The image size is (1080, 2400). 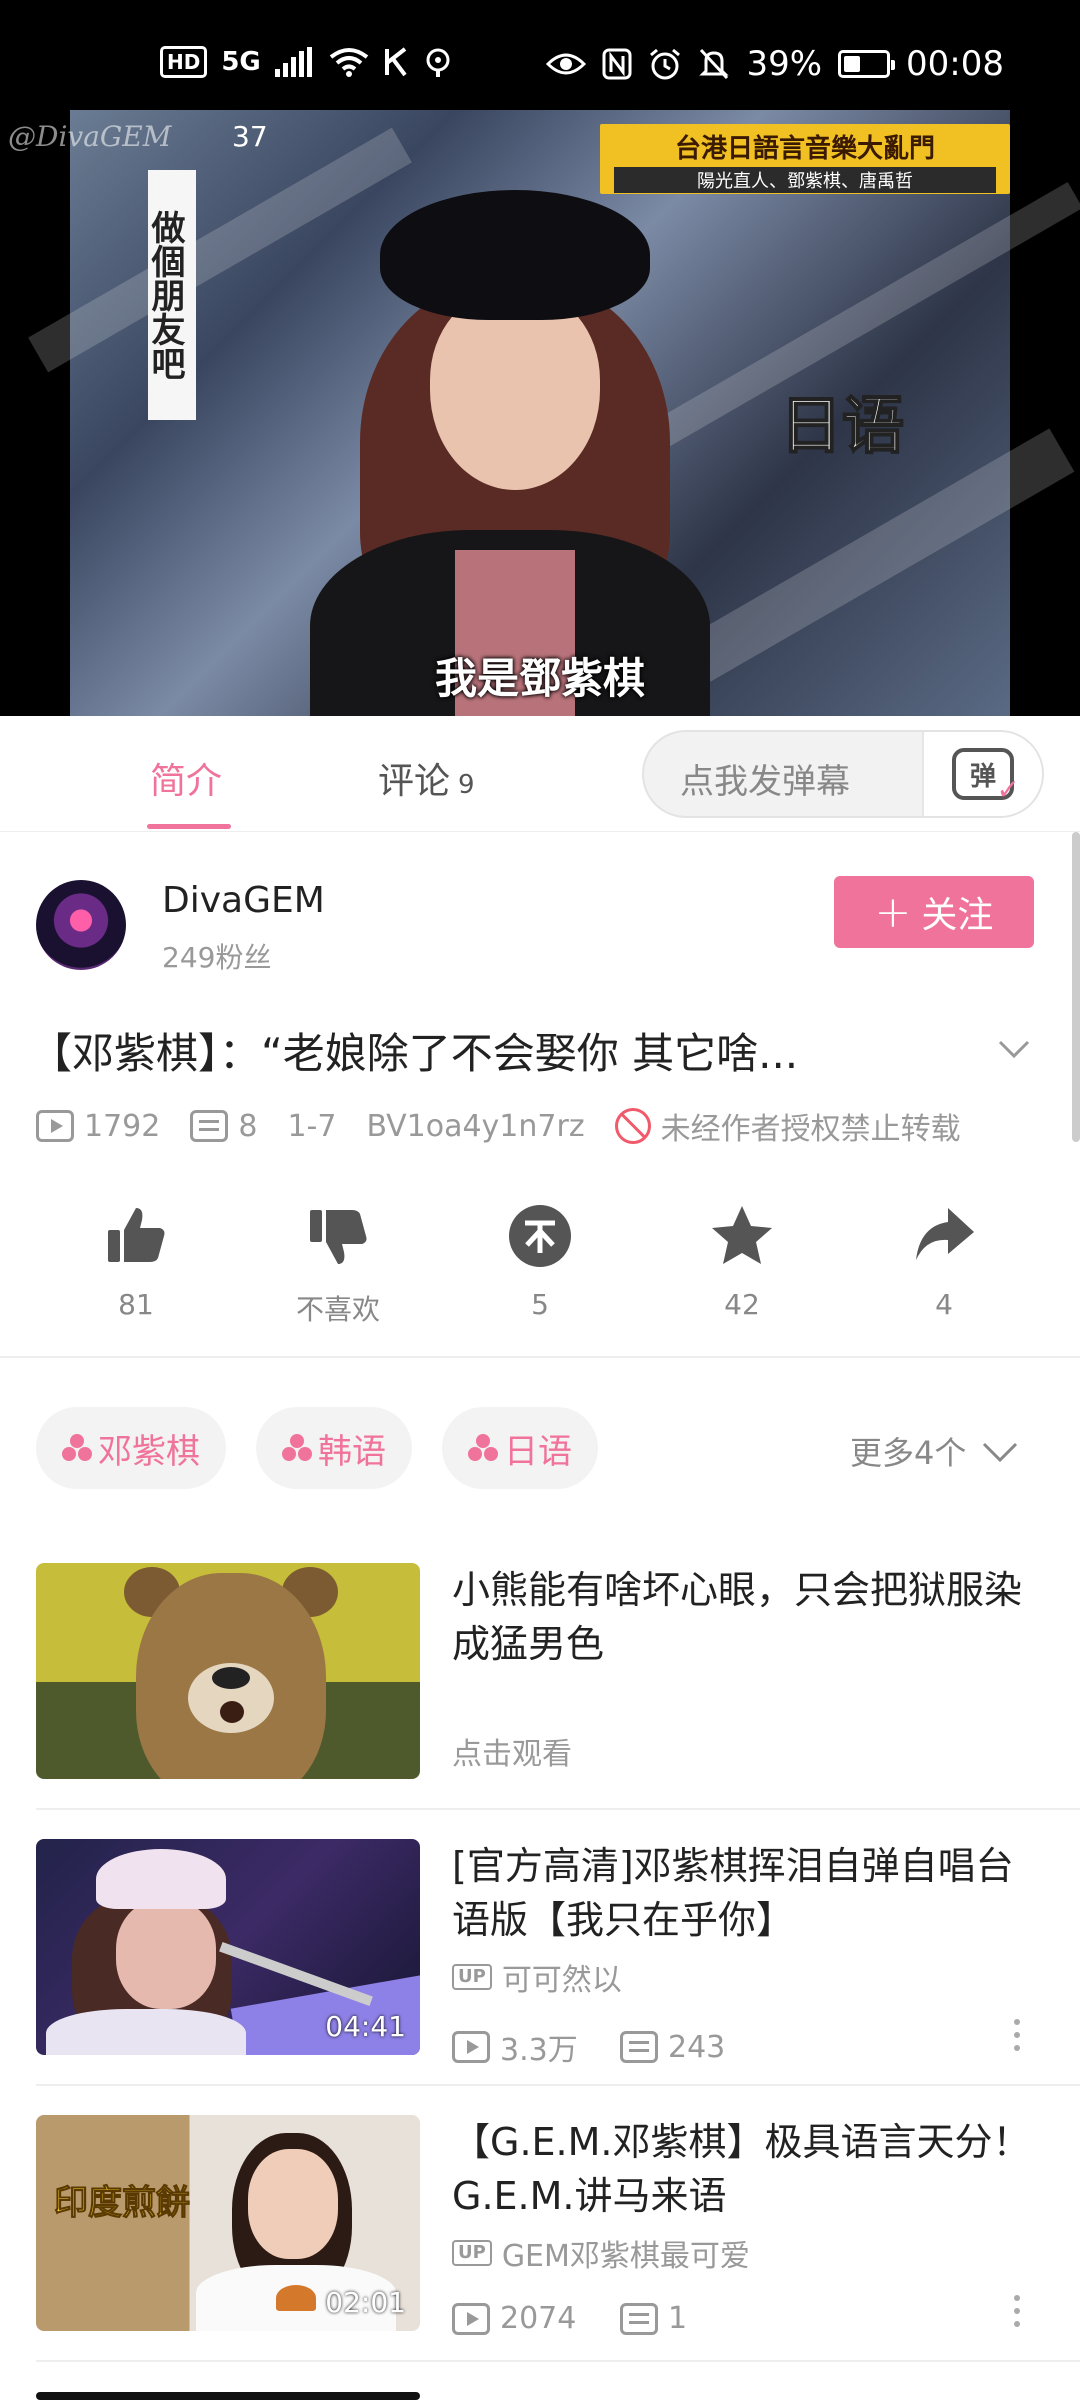 I want to click on video-person, so click(x=500, y=443).